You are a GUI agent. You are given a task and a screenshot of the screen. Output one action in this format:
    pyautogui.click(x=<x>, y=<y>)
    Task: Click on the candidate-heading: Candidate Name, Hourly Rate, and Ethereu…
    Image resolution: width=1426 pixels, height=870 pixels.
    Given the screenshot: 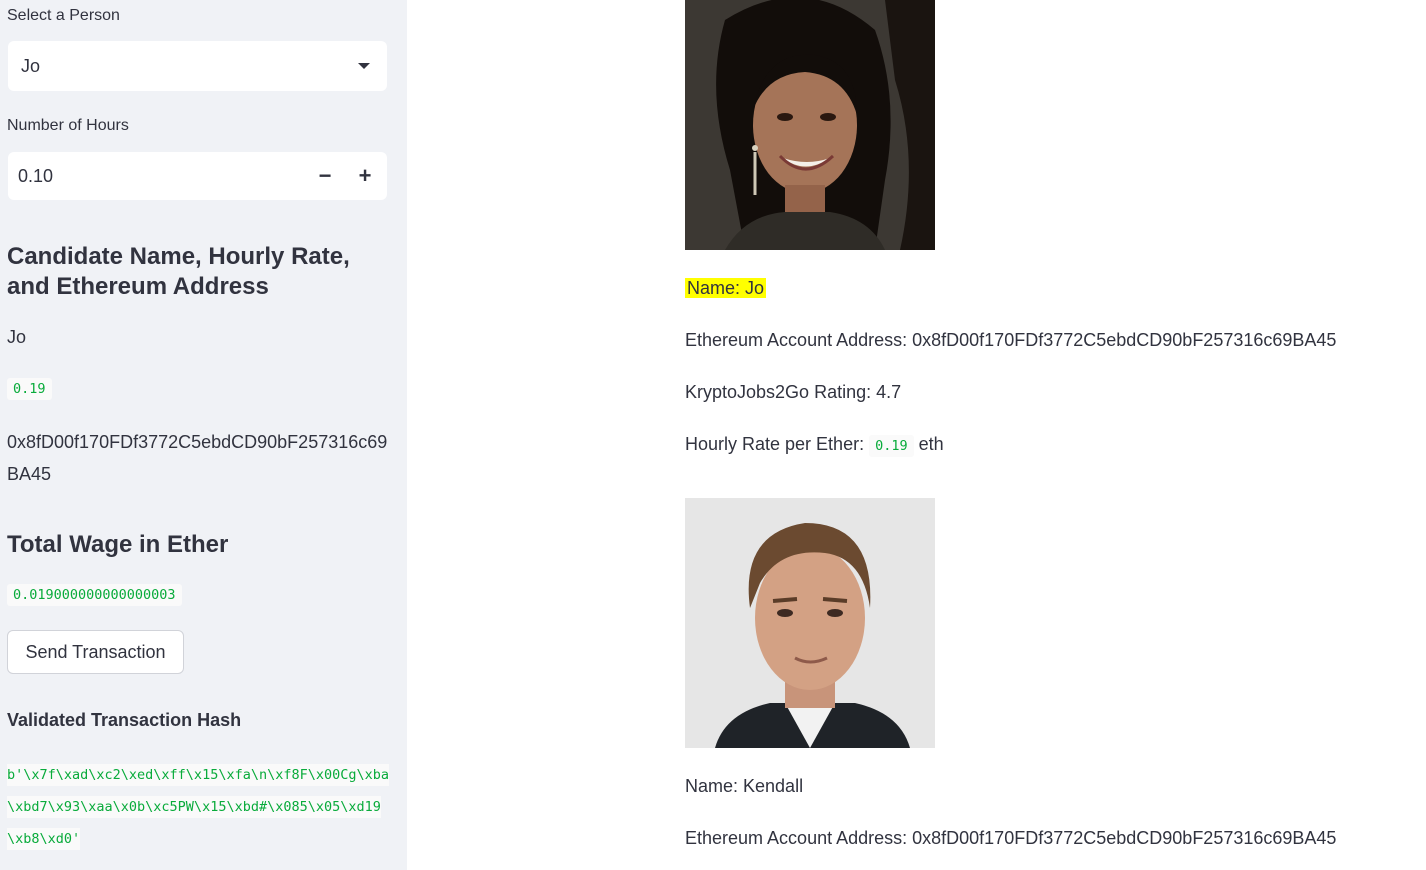 What is the action you would take?
    pyautogui.click(x=178, y=271)
    